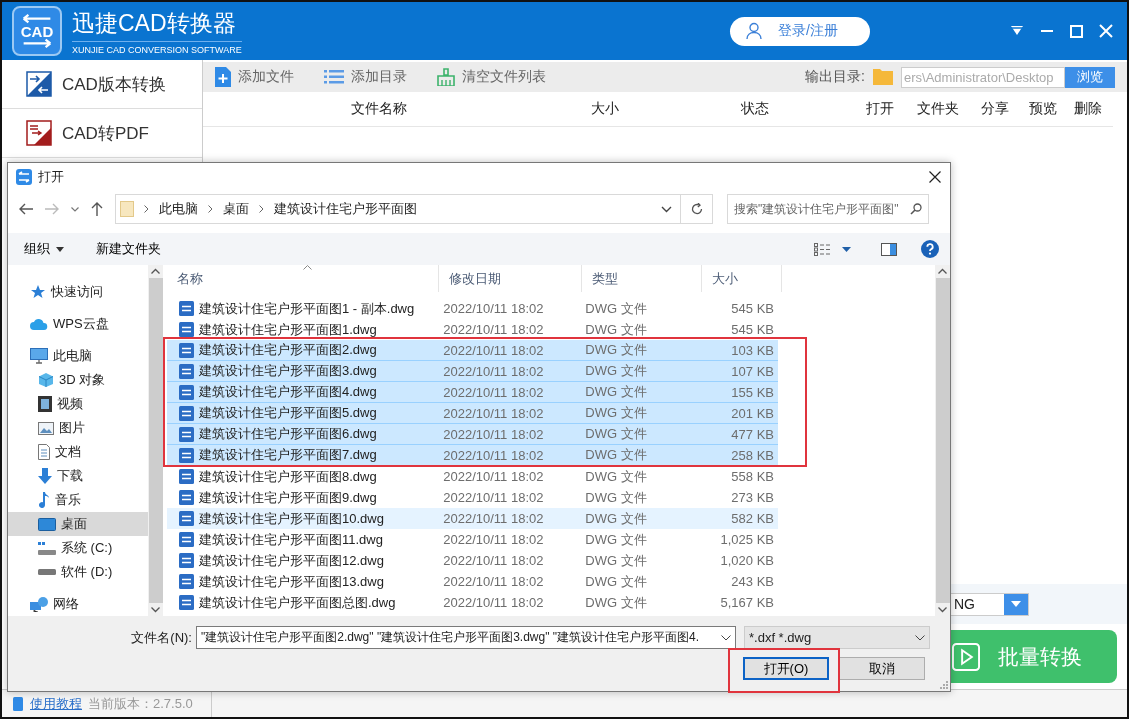 This screenshot has width=1129, height=719. I want to click on refresh-button, so click(697, 209).